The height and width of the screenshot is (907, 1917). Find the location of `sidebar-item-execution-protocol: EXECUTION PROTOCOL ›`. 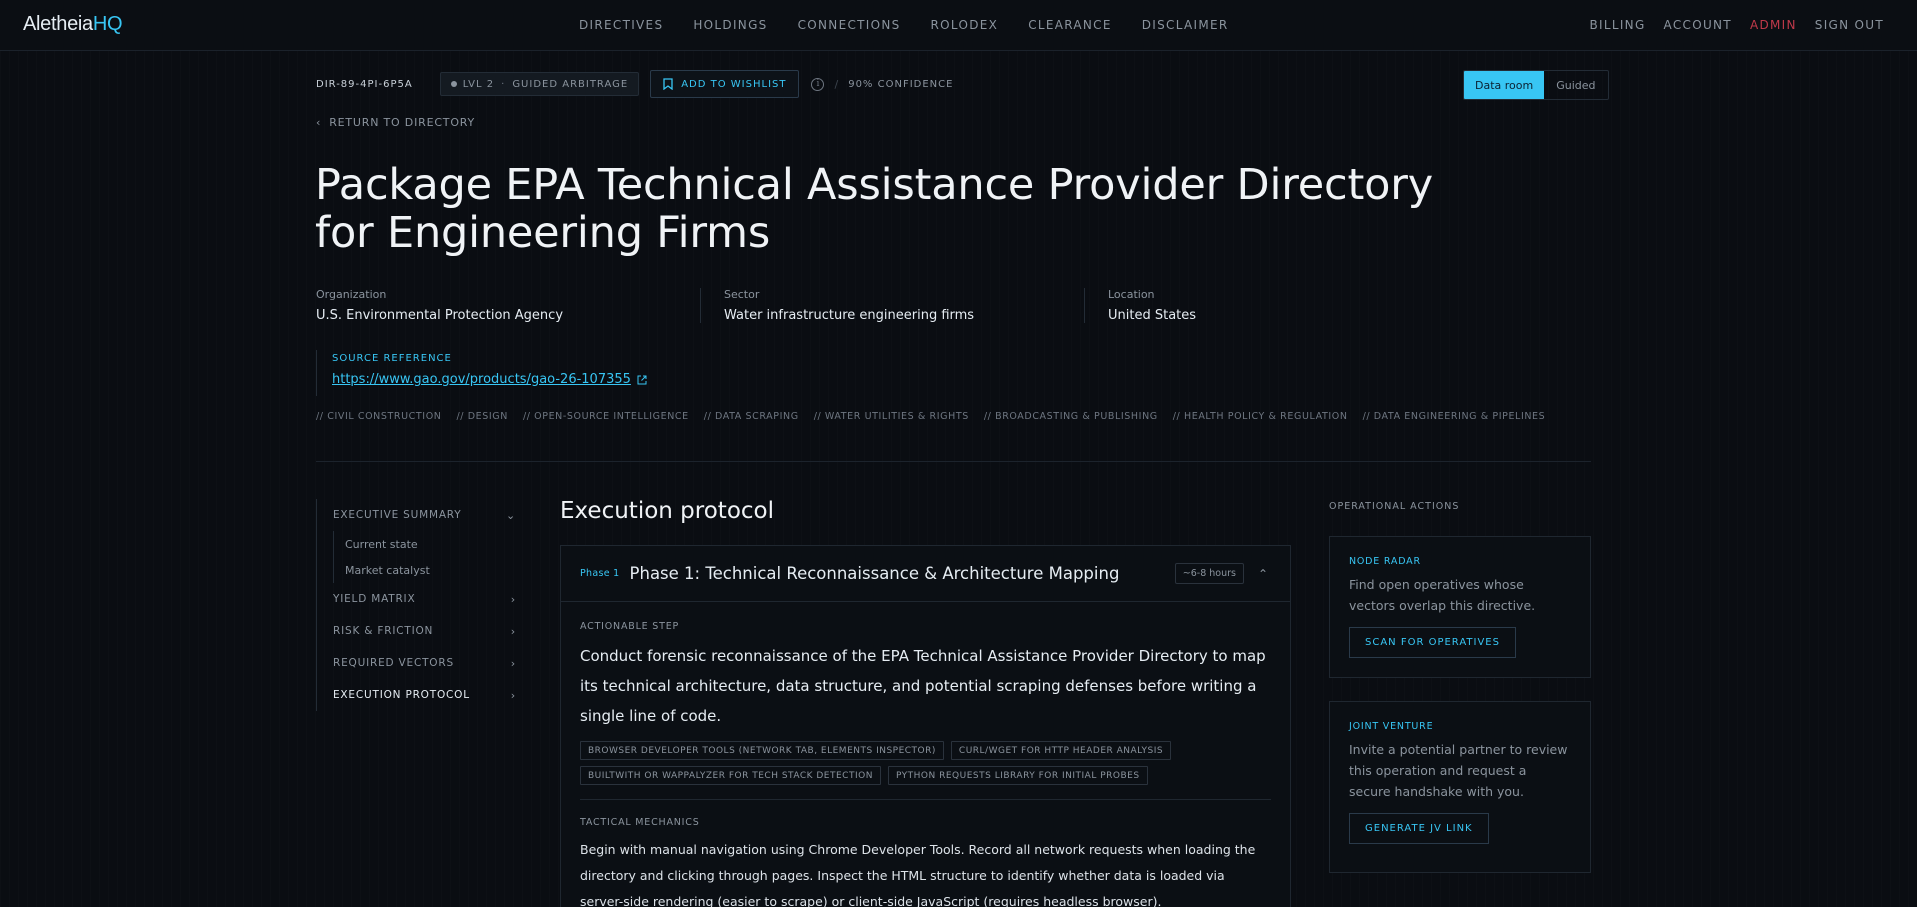

sidebar-item-execution-protocol: EXECUTION PROTOCOL › is located at coordinates (416, 695).